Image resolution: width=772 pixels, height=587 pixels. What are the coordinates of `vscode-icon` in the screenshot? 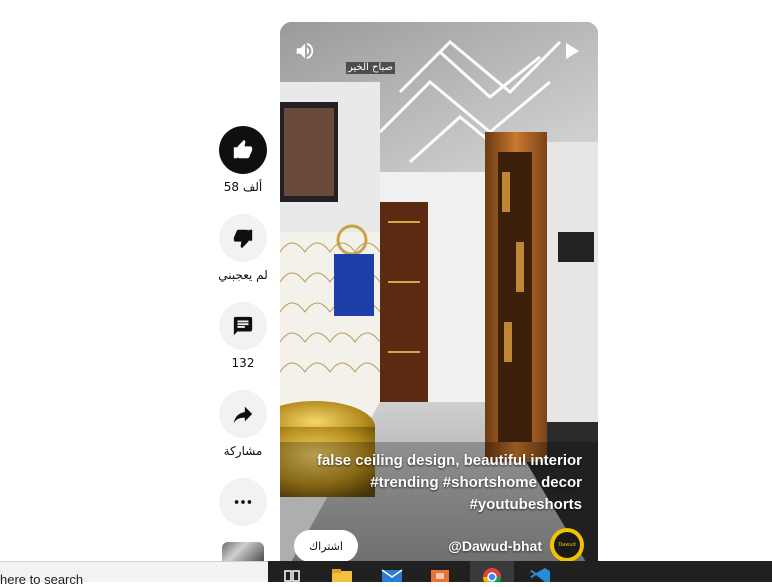 It's located at (540, 573).